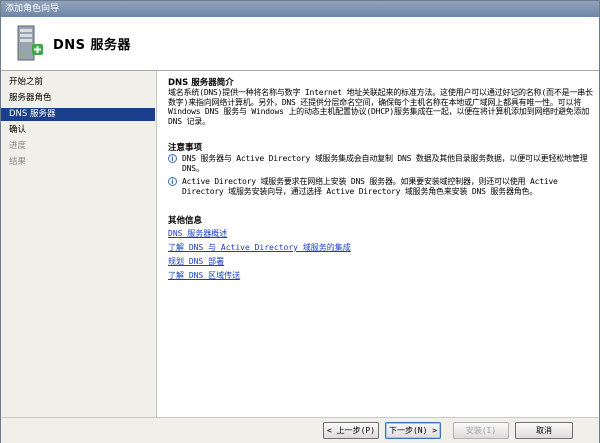 Image resolution: width=600 pixels, height=443 pixels. I want to click on intro-title: DNS 服务器简介, so click(201, 83).